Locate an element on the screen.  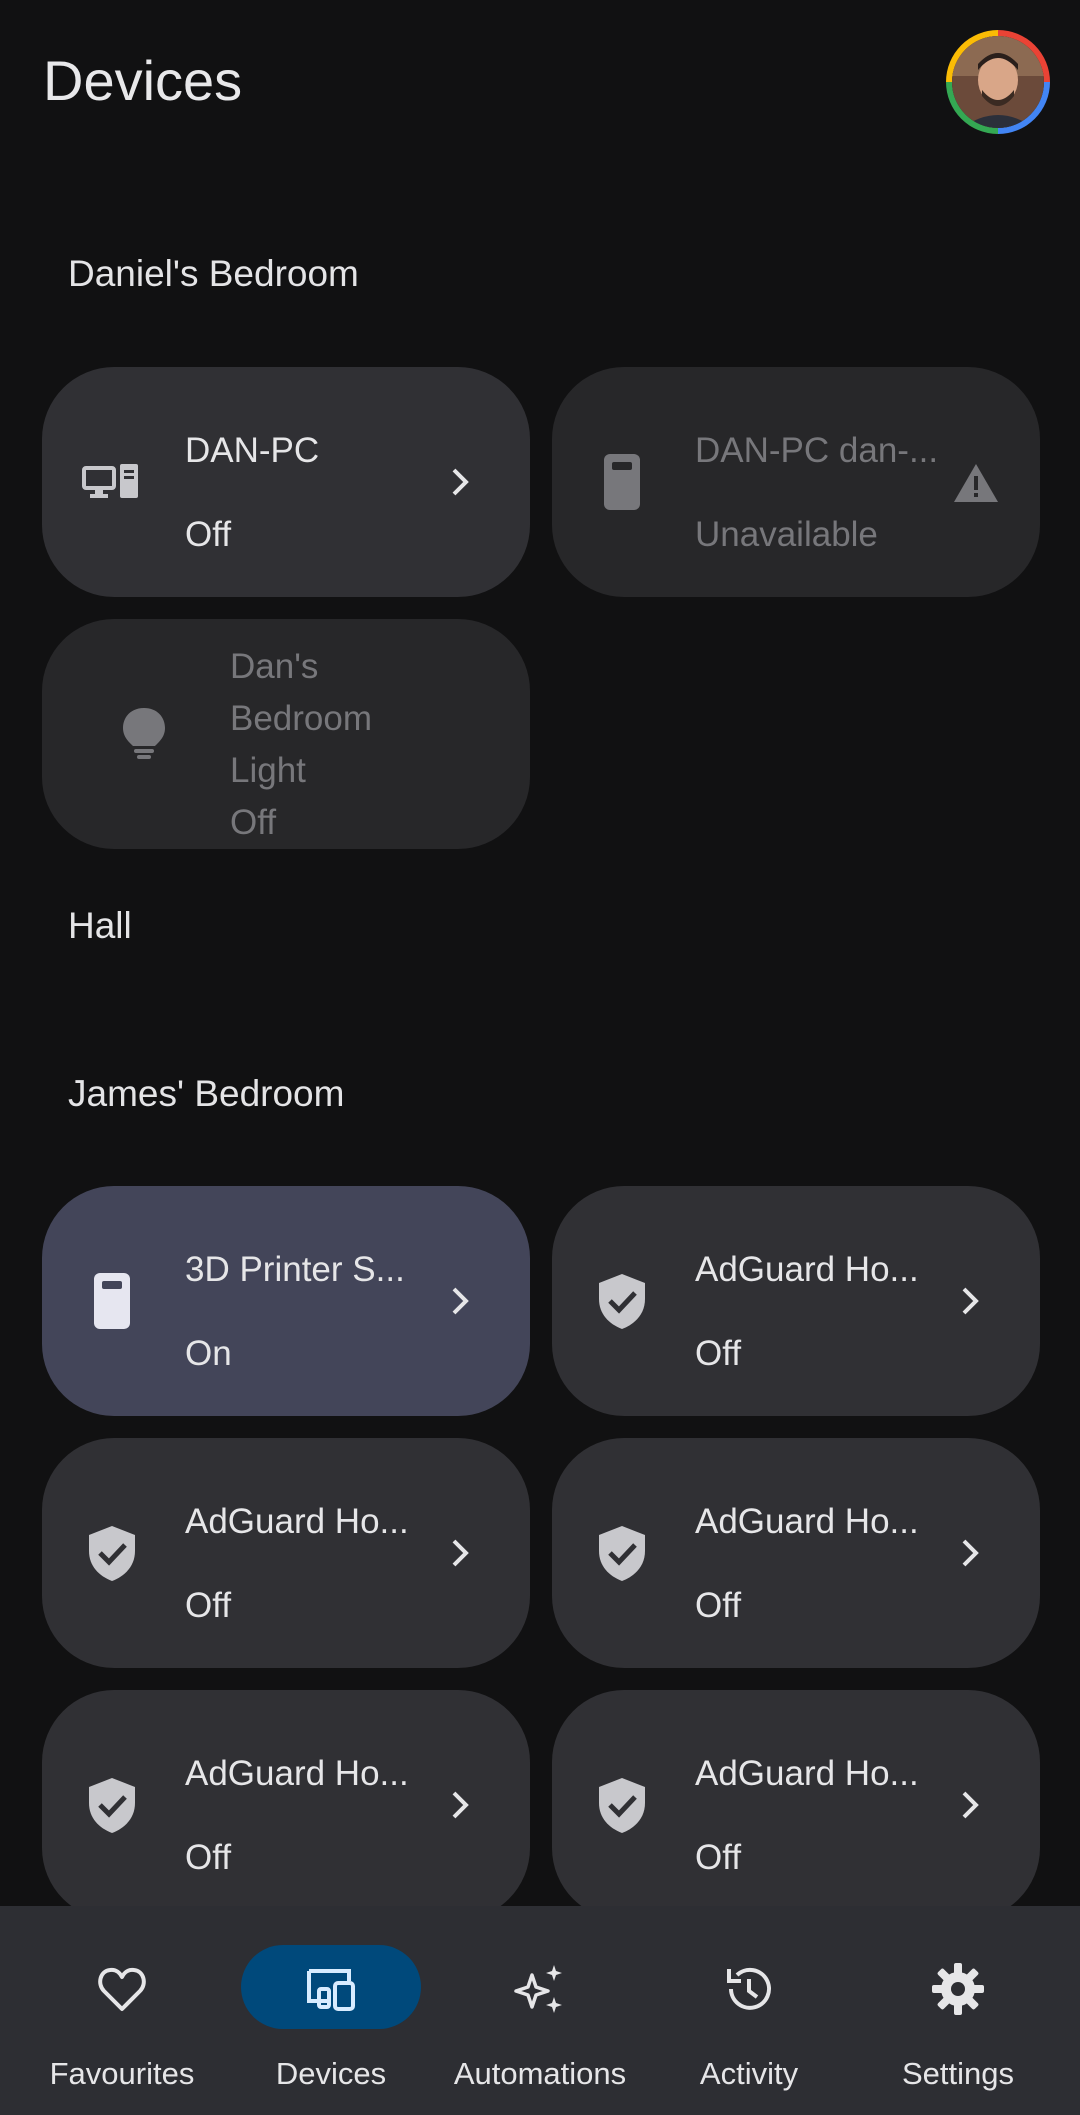
nav-label: Favourites is located at coordinates (122, 2073).